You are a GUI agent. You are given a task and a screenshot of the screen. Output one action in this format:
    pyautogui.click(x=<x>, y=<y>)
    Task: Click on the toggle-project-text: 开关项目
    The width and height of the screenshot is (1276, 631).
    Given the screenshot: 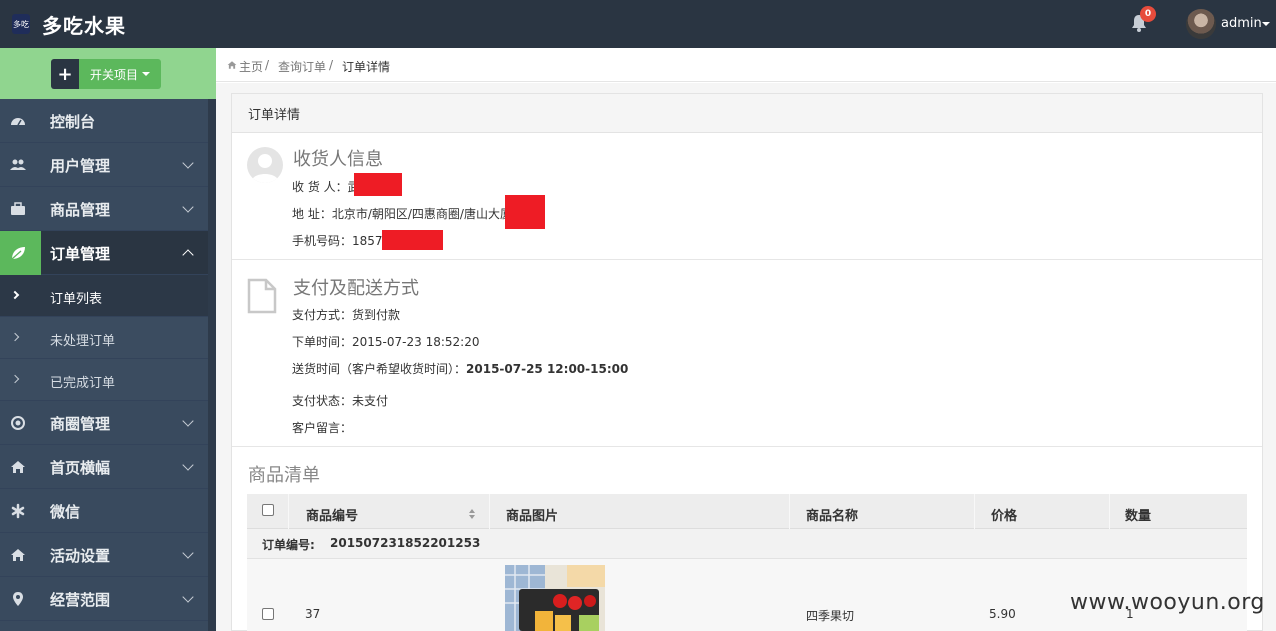 What is the action you would take?
    pyautogui.click(x=114, y=74)
    